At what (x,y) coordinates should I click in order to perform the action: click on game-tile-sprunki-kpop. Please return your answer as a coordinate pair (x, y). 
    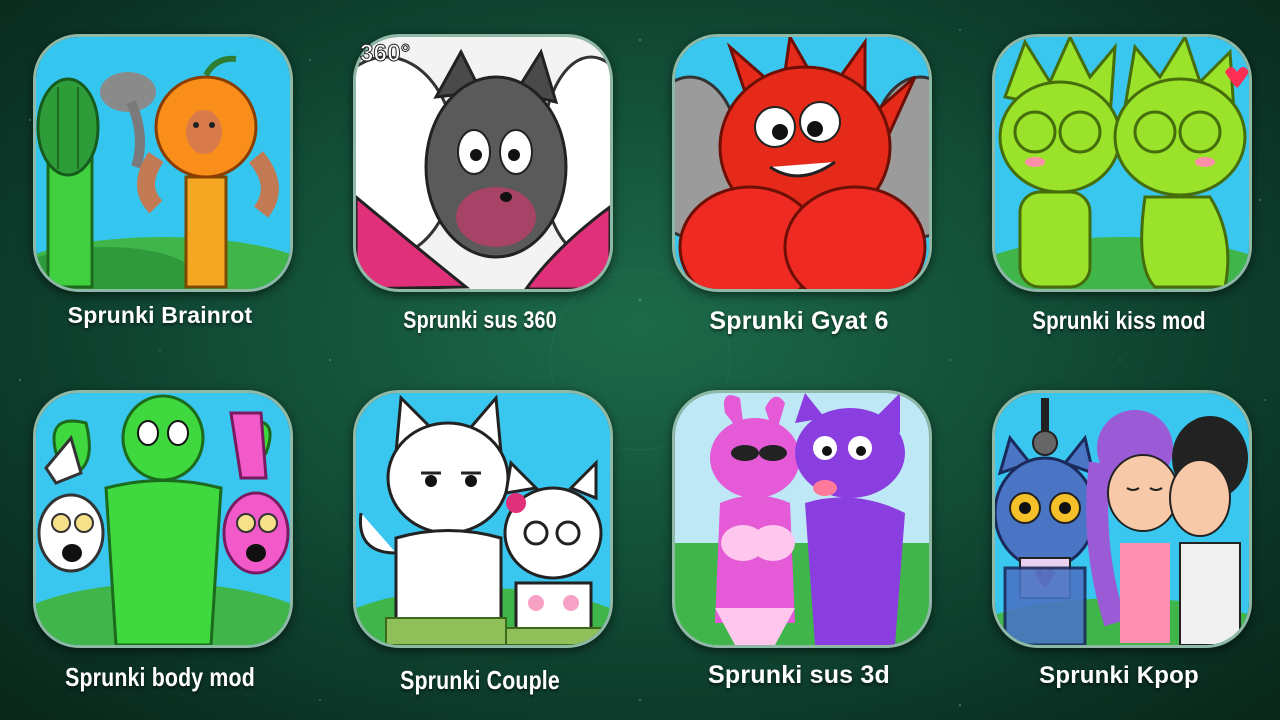
    Looking at the image, I should click on (1122, 519).